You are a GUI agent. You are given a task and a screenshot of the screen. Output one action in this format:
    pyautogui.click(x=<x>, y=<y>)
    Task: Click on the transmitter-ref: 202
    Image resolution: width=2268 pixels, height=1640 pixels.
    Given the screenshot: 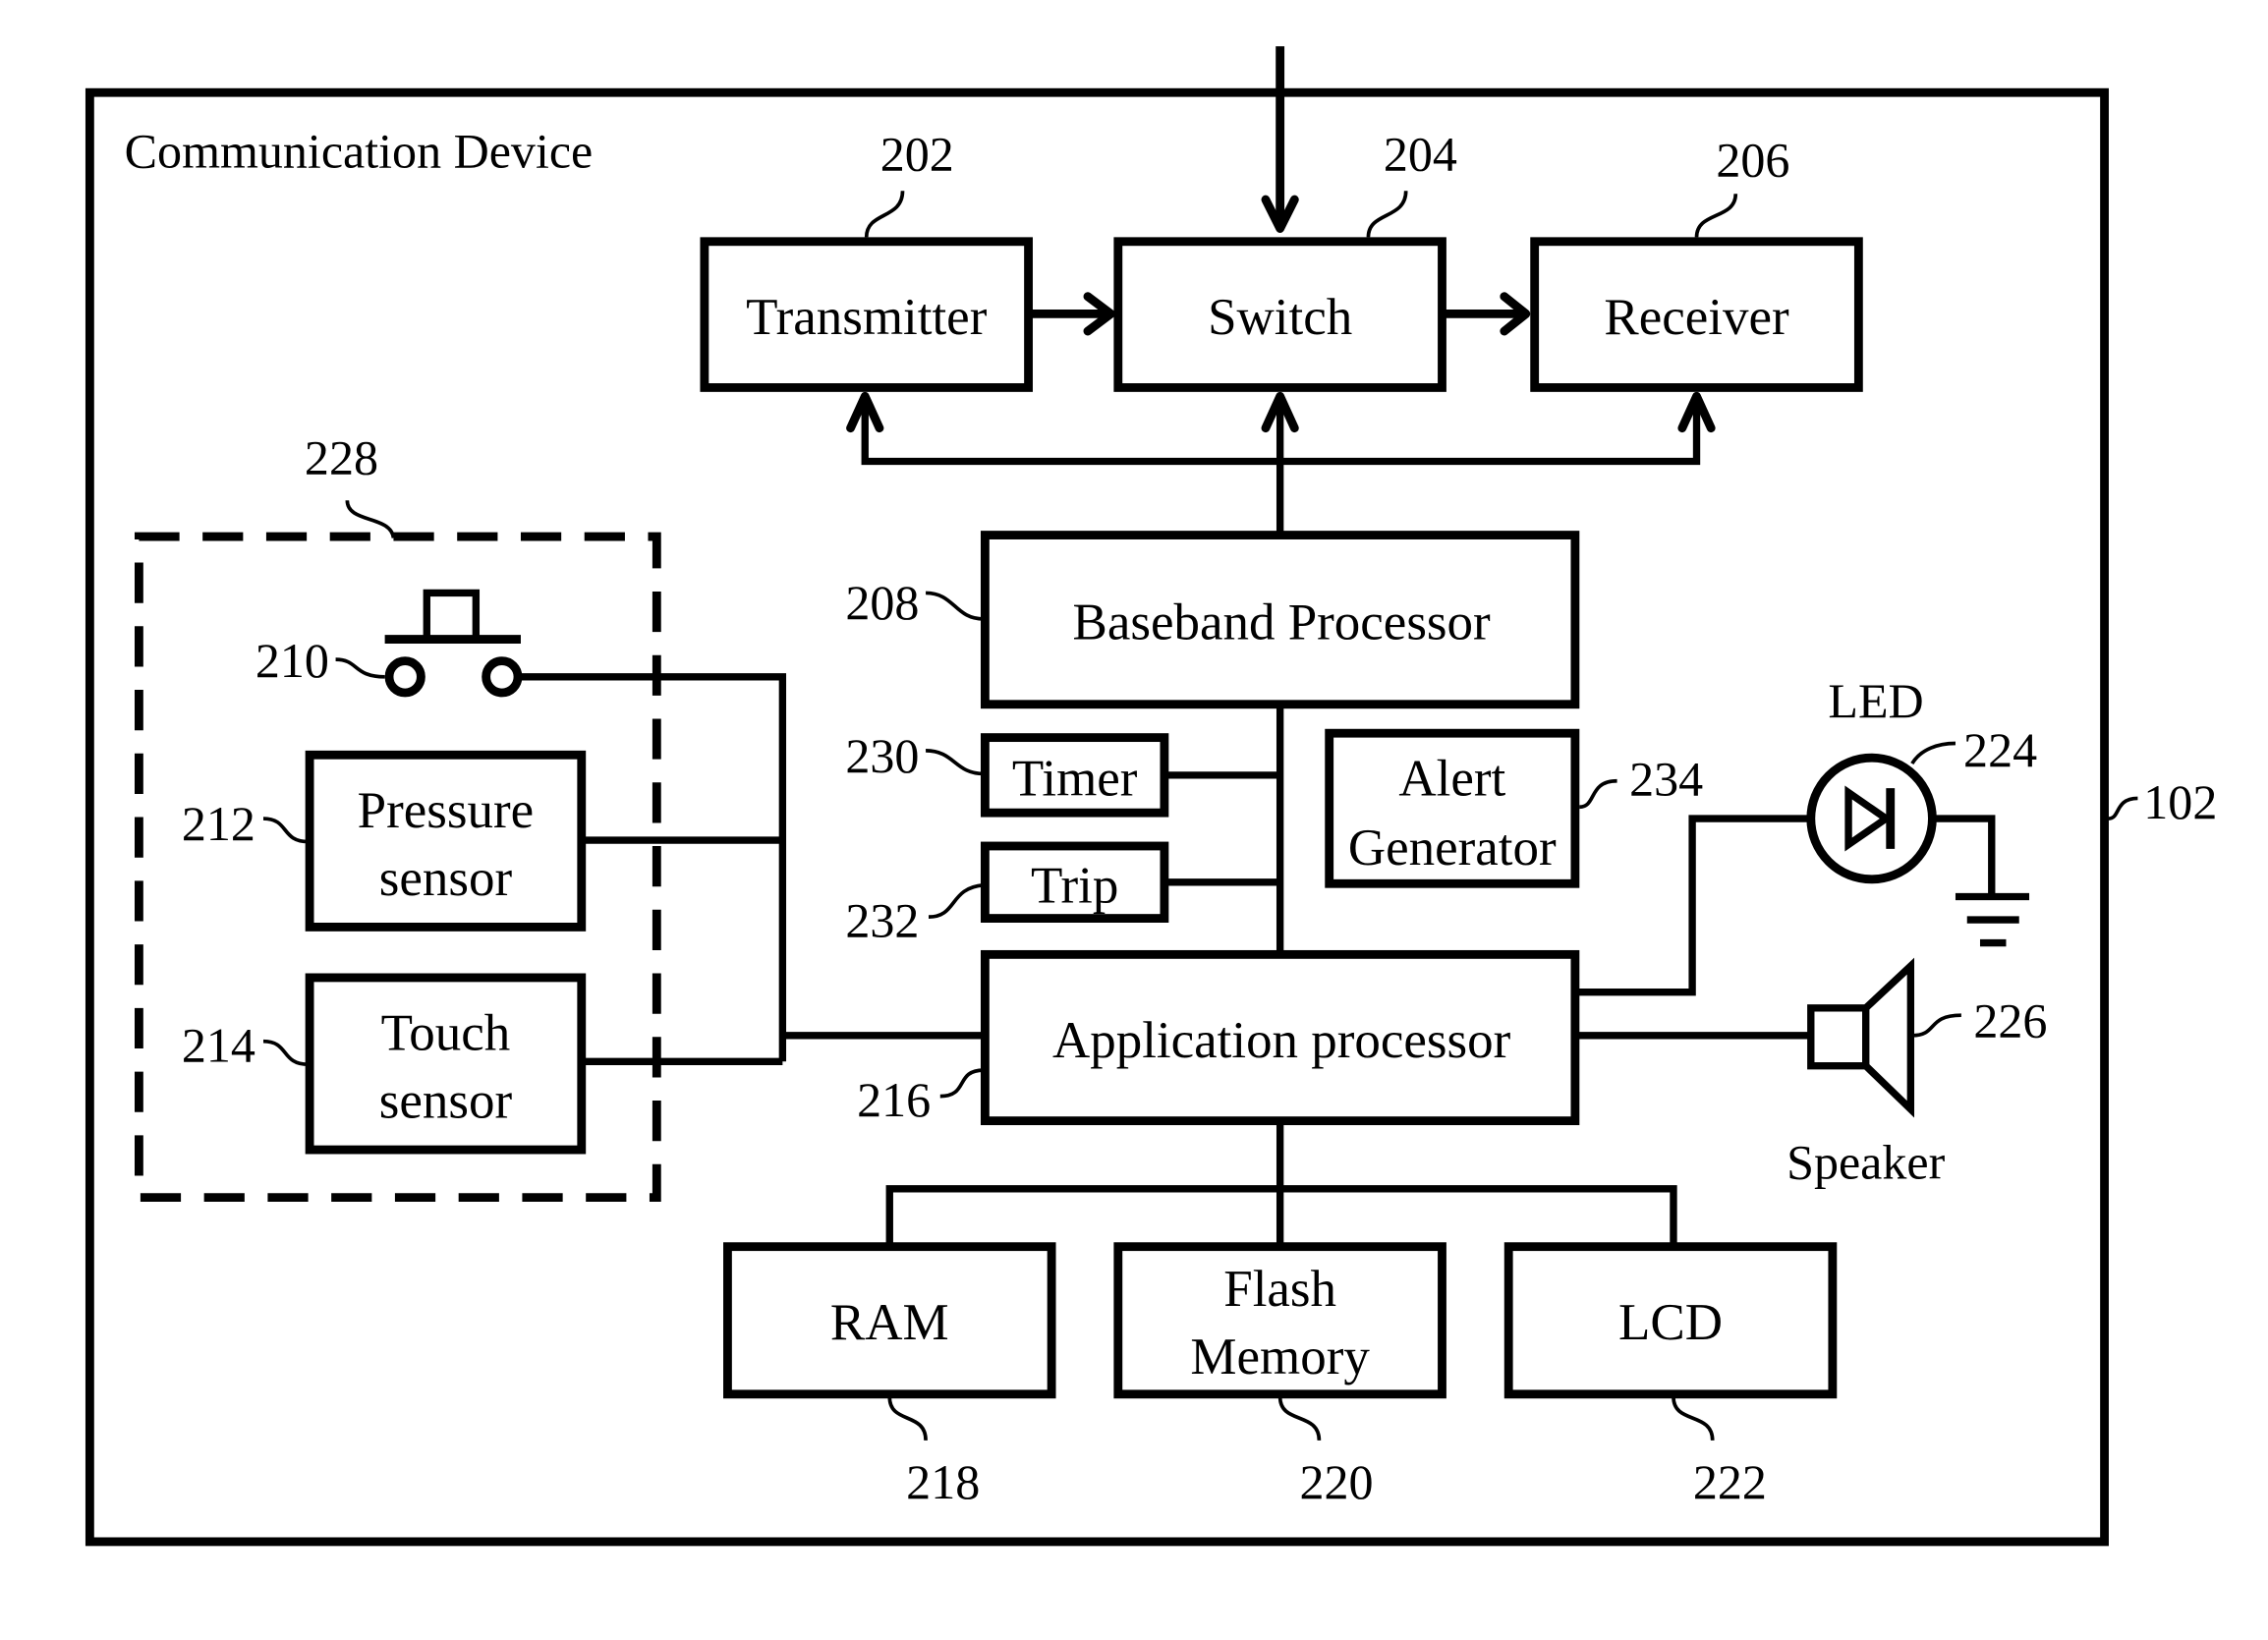 What is the action you would take?
    pyautogui.click(x=917, y=154)
    